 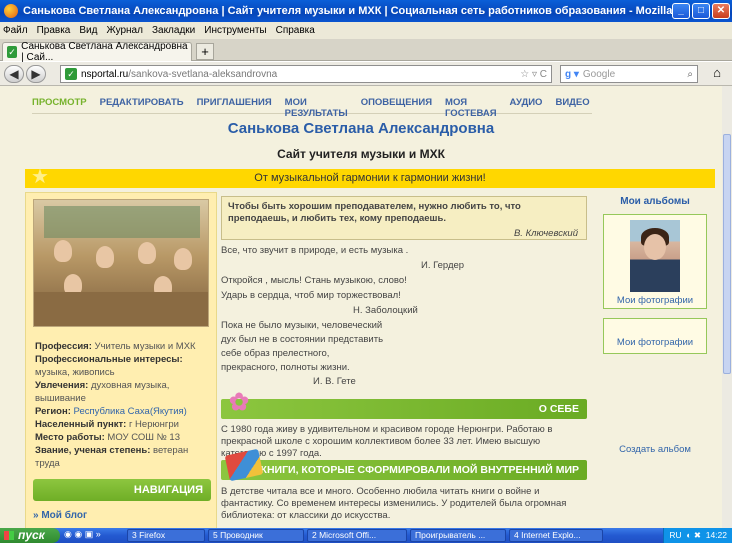 I want to click on create-album-link: Создать альбом, so click(x=655, y=449).